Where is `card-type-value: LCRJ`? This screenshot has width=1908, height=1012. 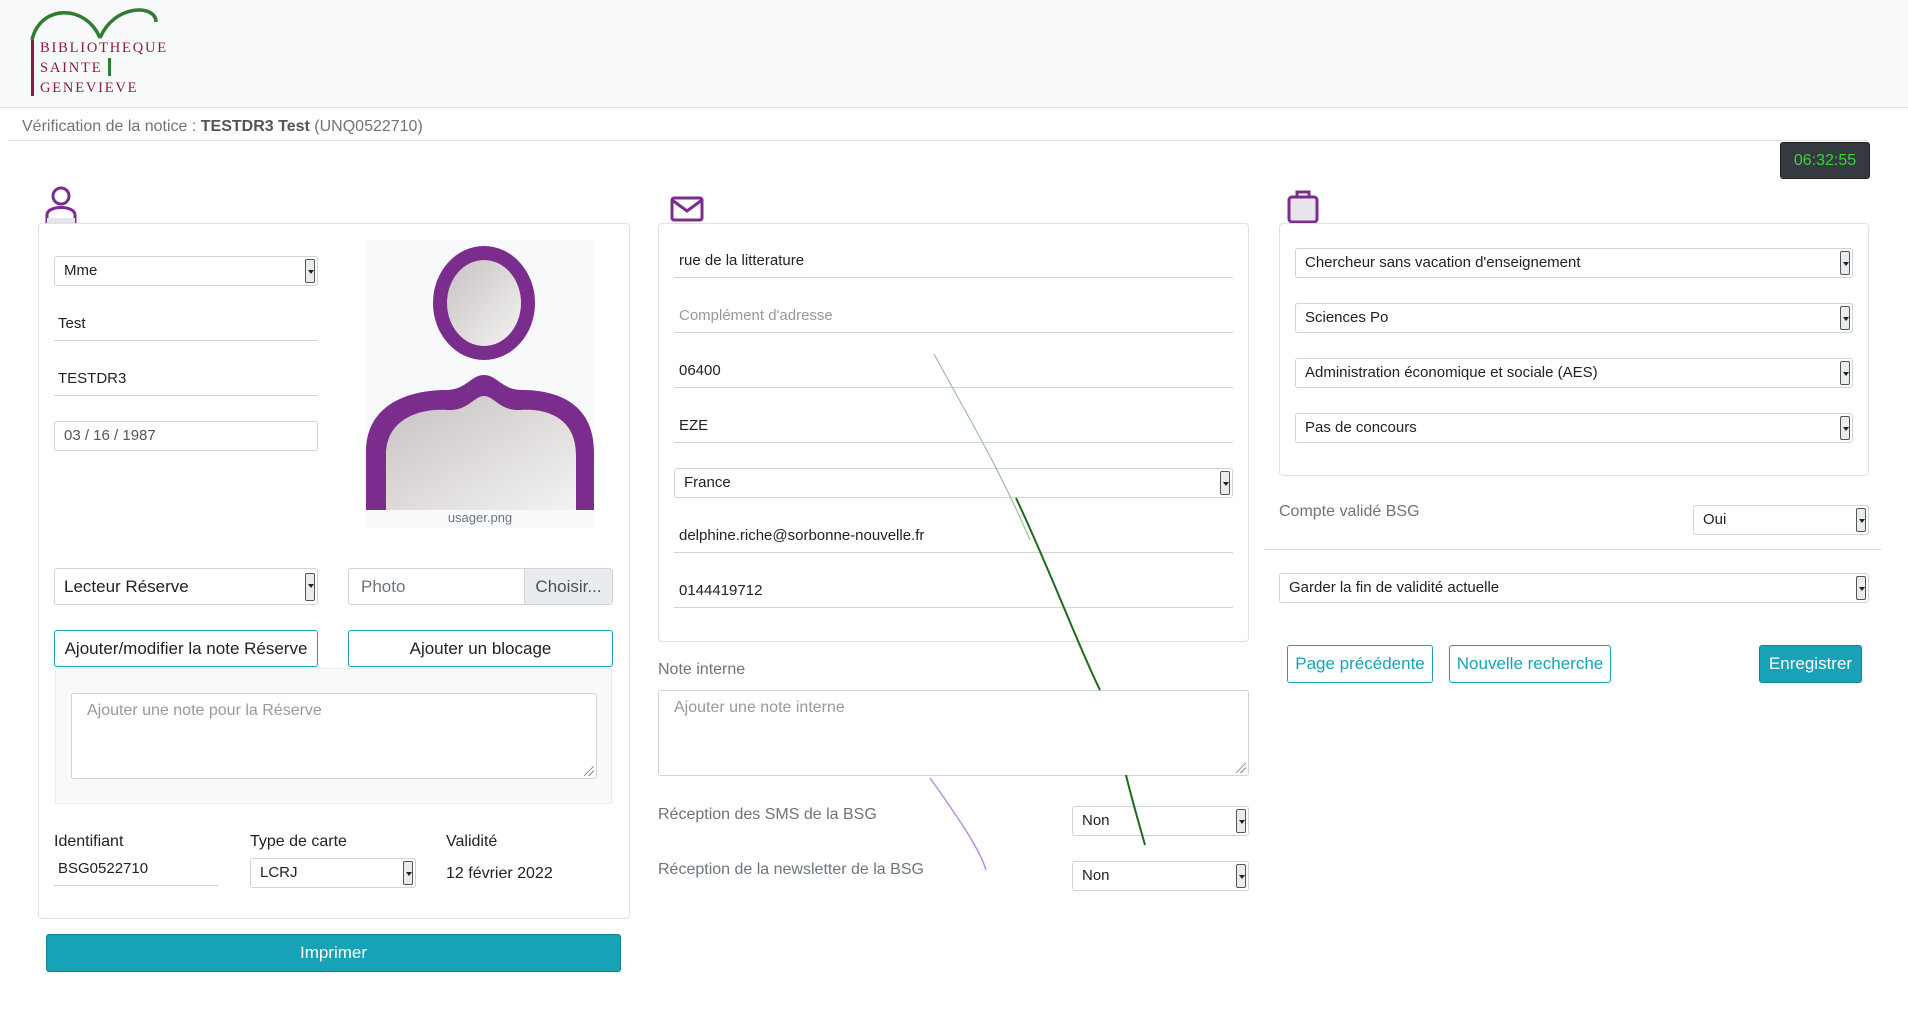
card-type-value: LCRJ is located at coordinates (279, 872).